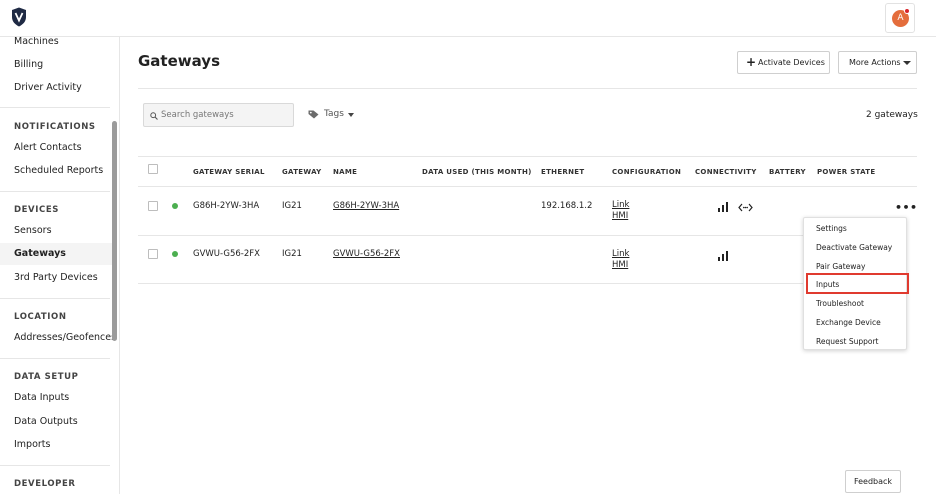 The image size is (936, 494). I want to click on sidebar-item-imports: Imports, so click(32, 444).